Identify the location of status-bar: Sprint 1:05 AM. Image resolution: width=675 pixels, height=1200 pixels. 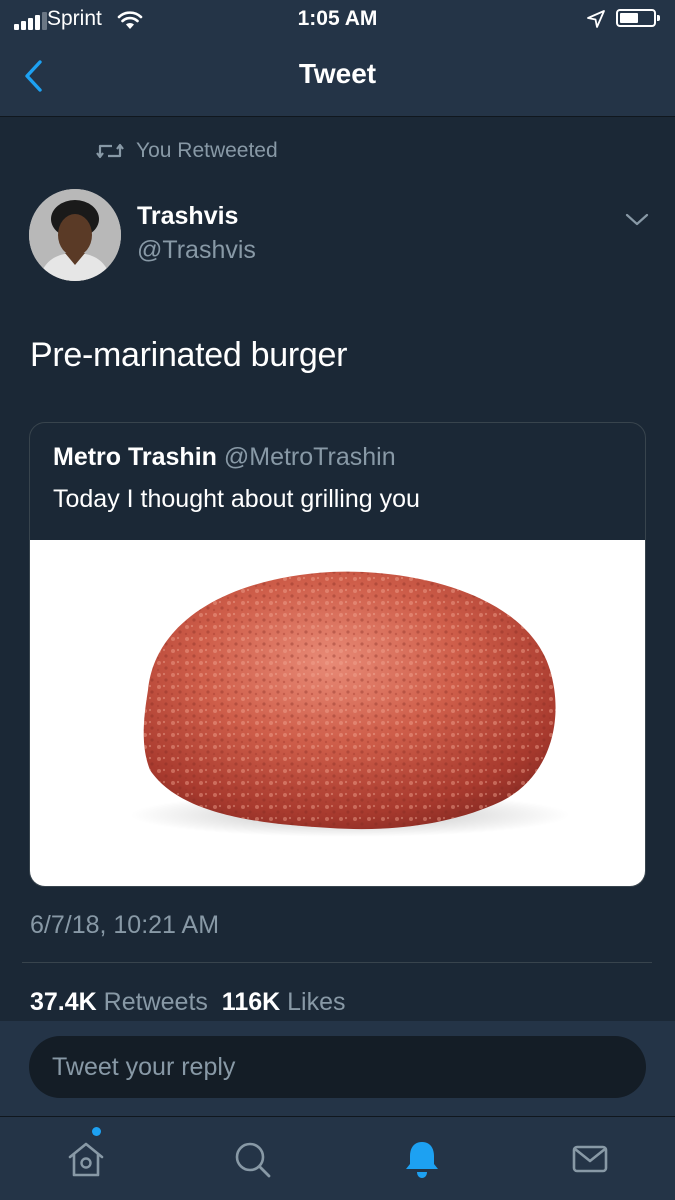
(337, 20).